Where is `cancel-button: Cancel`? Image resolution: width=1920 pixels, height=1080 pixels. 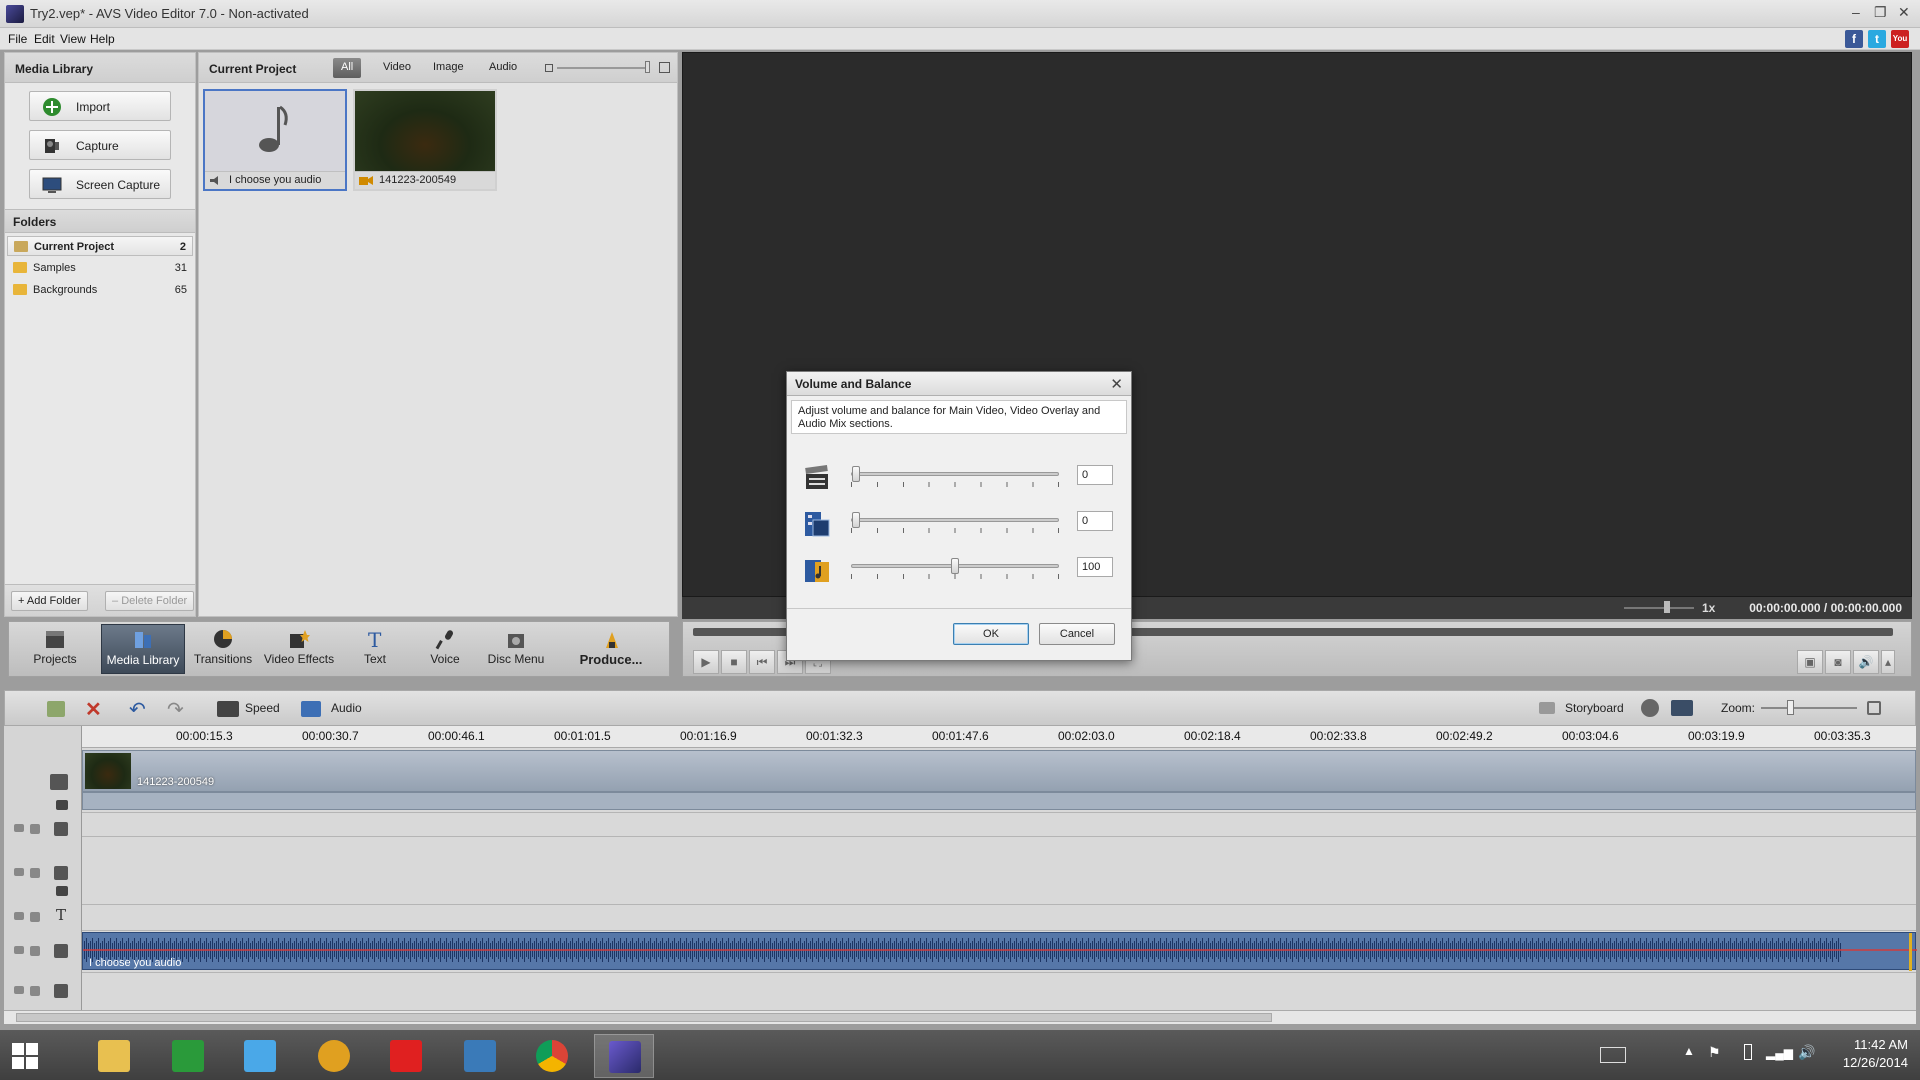
cancel-button: Cancel is located at coordinates (1077, 634).